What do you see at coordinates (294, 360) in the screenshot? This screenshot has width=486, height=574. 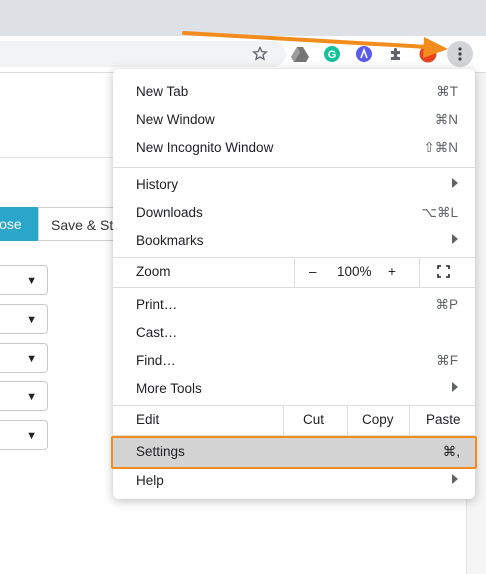 I see `menu-item-find: Find… ⌘F` at bounding box center [294, 360].